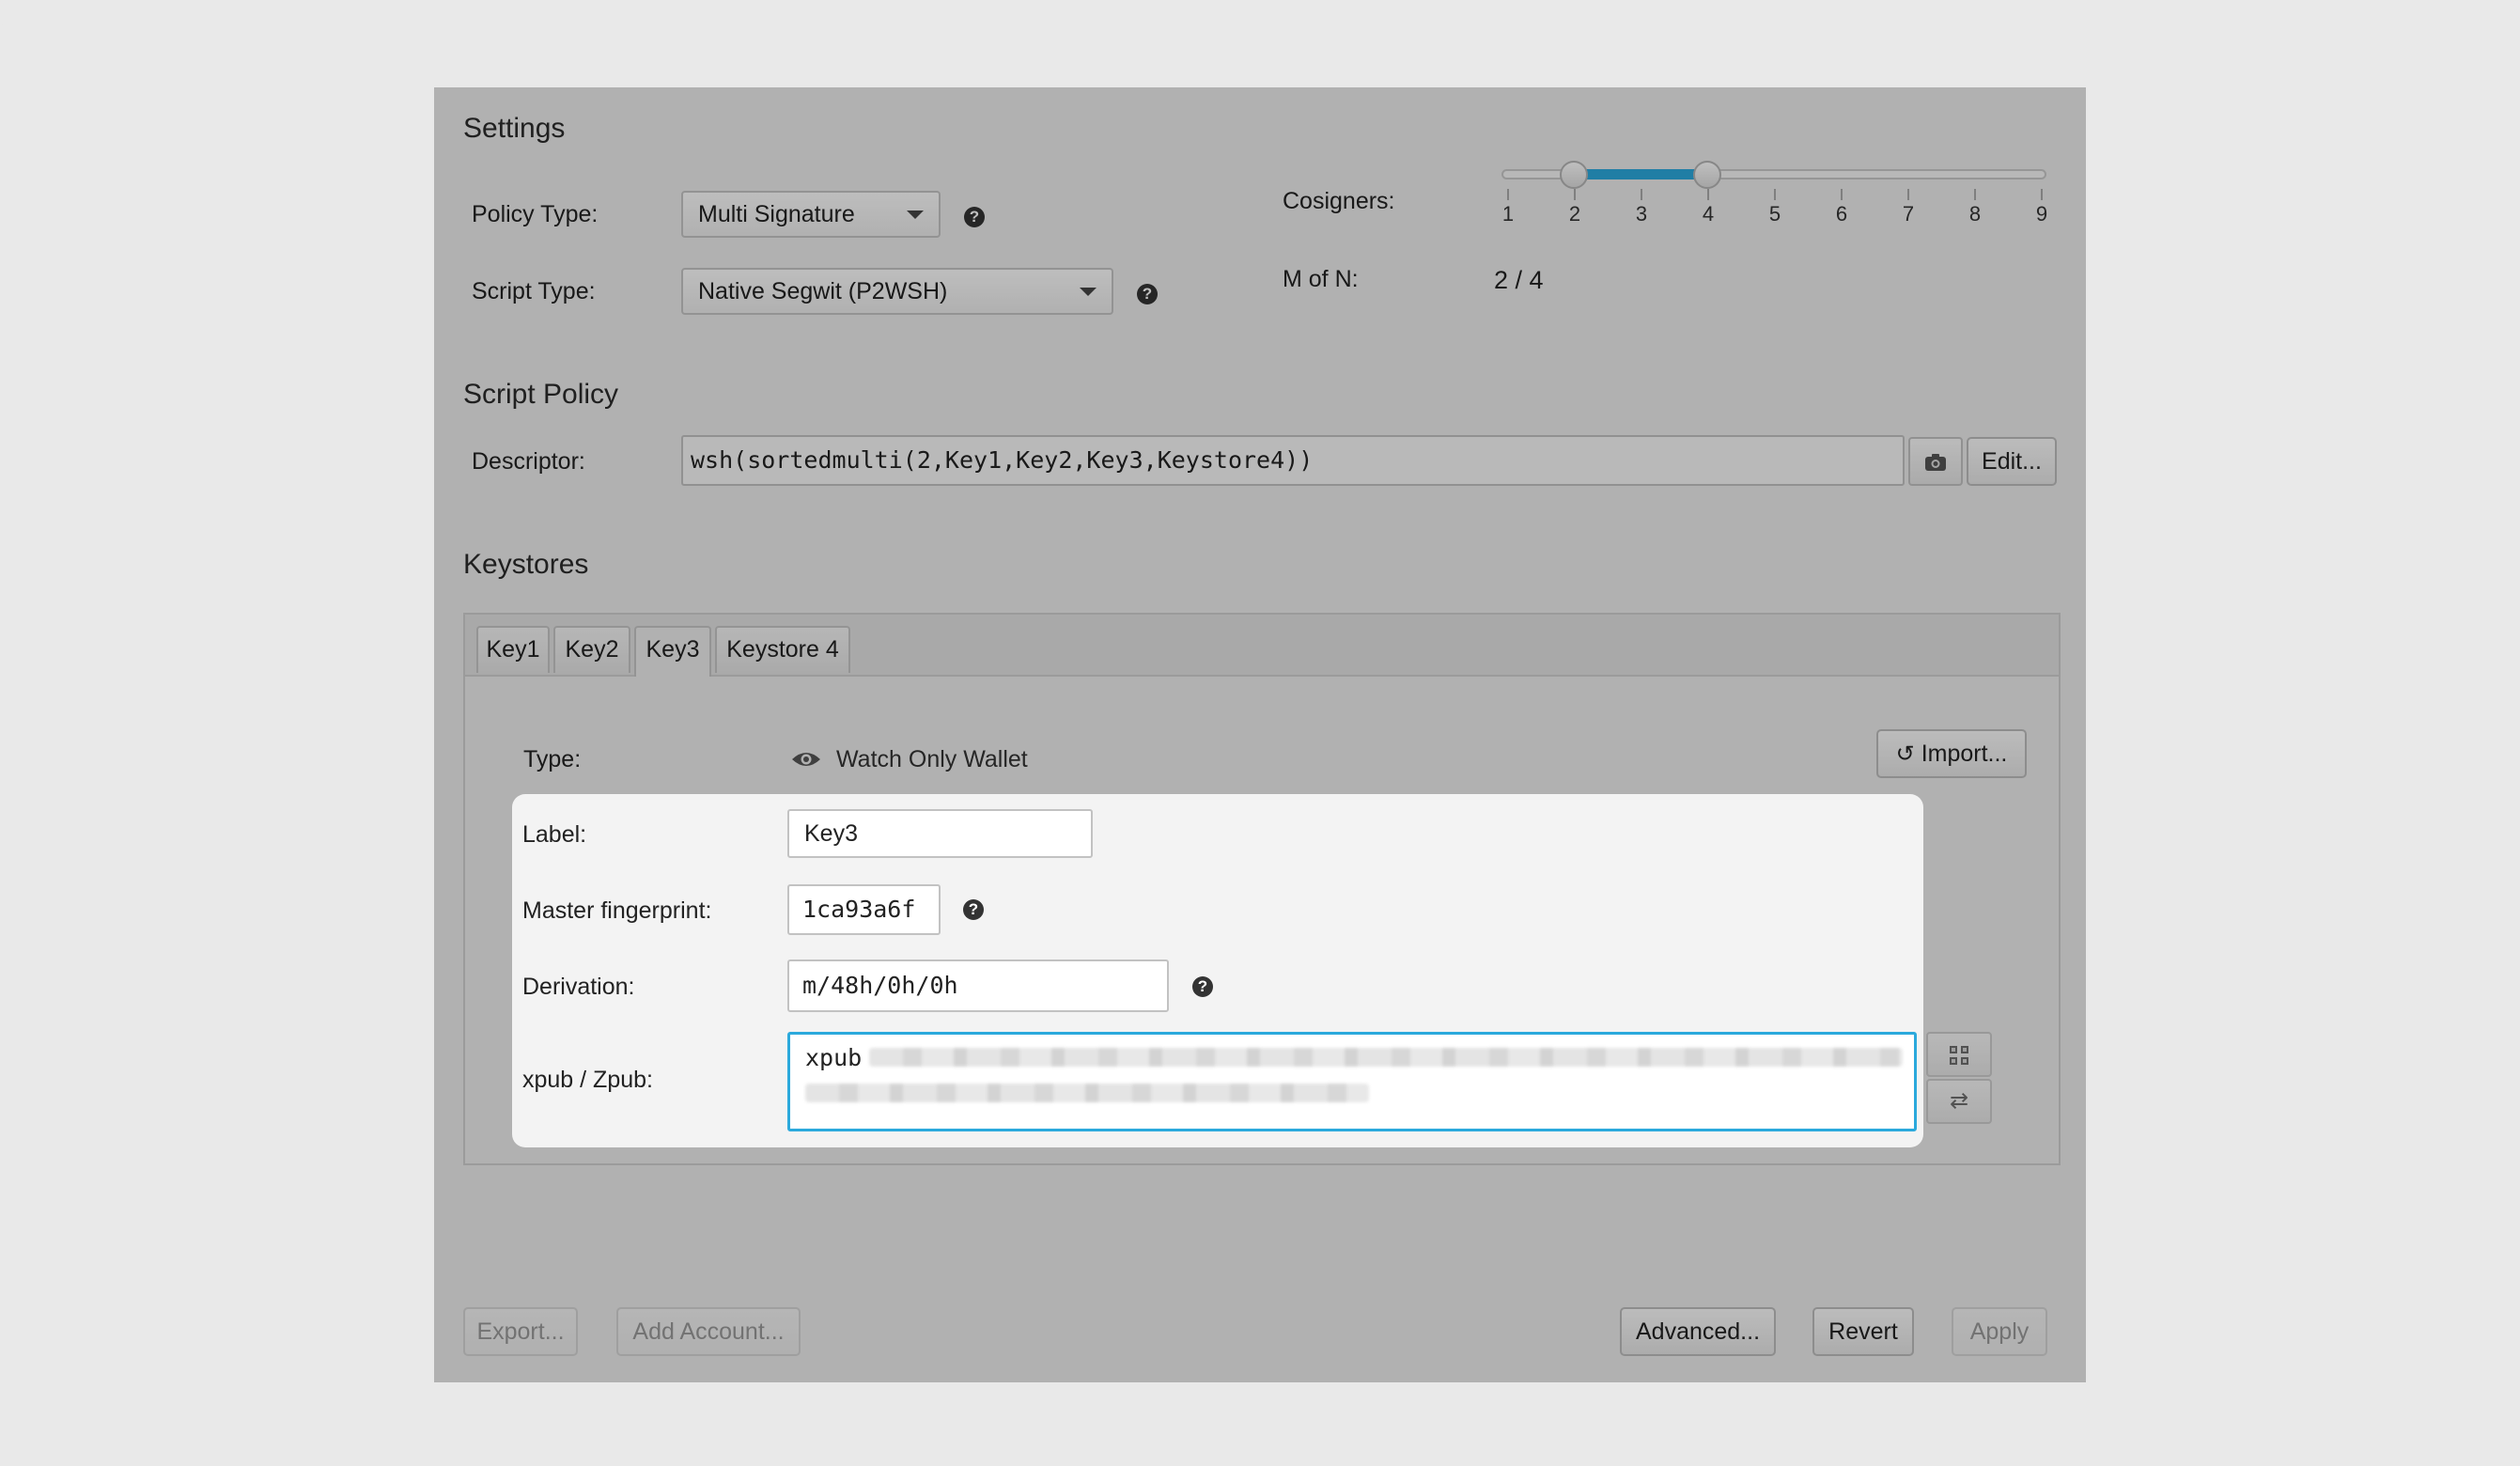 This screenshot has width=2520, height=1466. I want to click on tab-key2: Key2, so click(591, 649).